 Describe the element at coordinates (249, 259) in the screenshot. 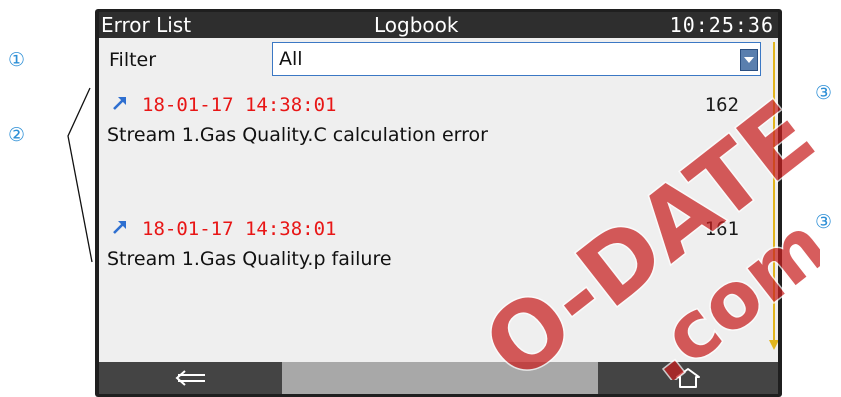

I see `entry-message: Stream 1.Gas Quality.p failure` at that location.